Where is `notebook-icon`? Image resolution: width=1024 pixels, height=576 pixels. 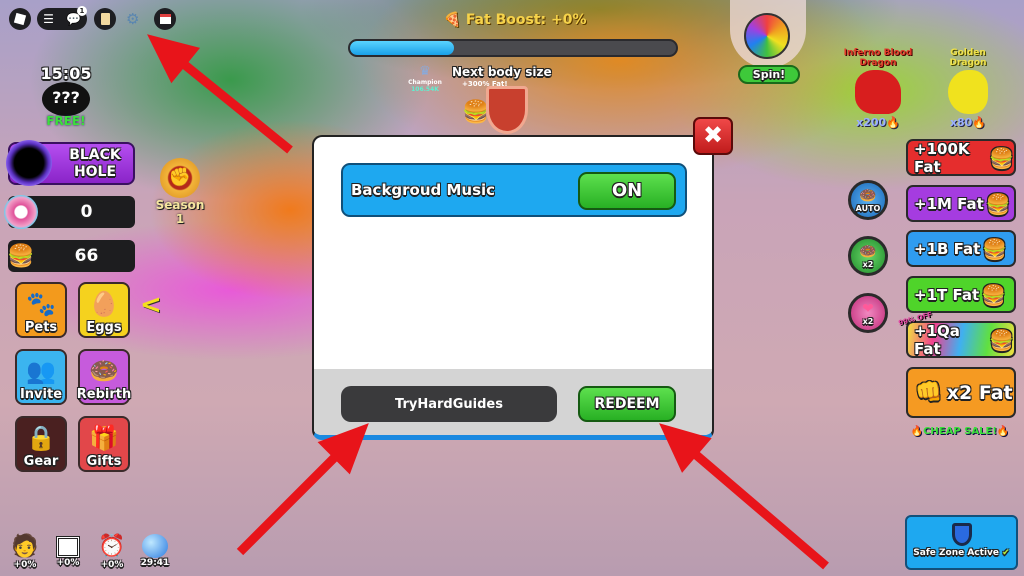
notebook-icon is located at coordinates (105, 19).